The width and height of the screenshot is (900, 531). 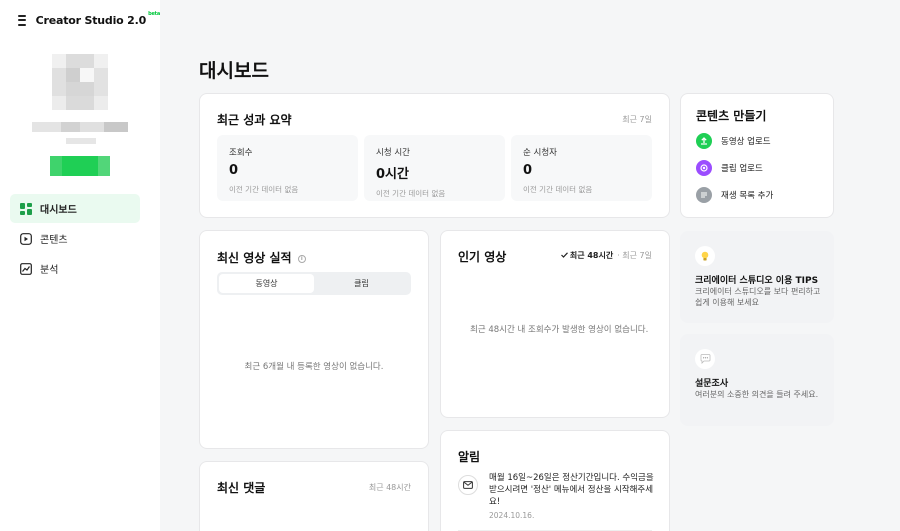 I want to click on upload-clip-button: 클립 업로드, so click(x=729, y=168).